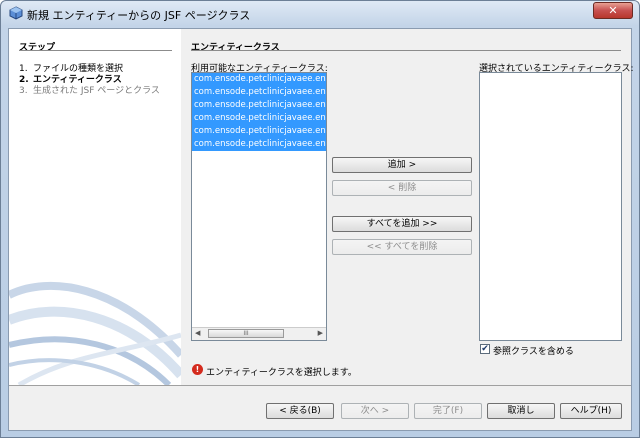  I want to click on panel-divider, so click(406, 50).